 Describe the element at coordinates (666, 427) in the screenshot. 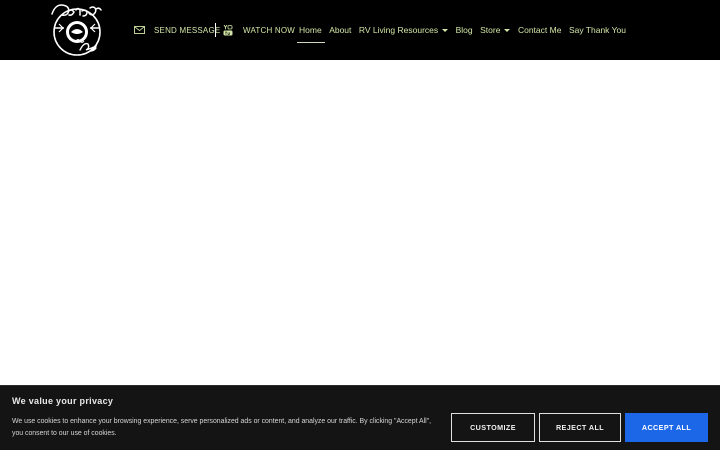

I see `accept-all-button: ACCEPT ALL` at that location.